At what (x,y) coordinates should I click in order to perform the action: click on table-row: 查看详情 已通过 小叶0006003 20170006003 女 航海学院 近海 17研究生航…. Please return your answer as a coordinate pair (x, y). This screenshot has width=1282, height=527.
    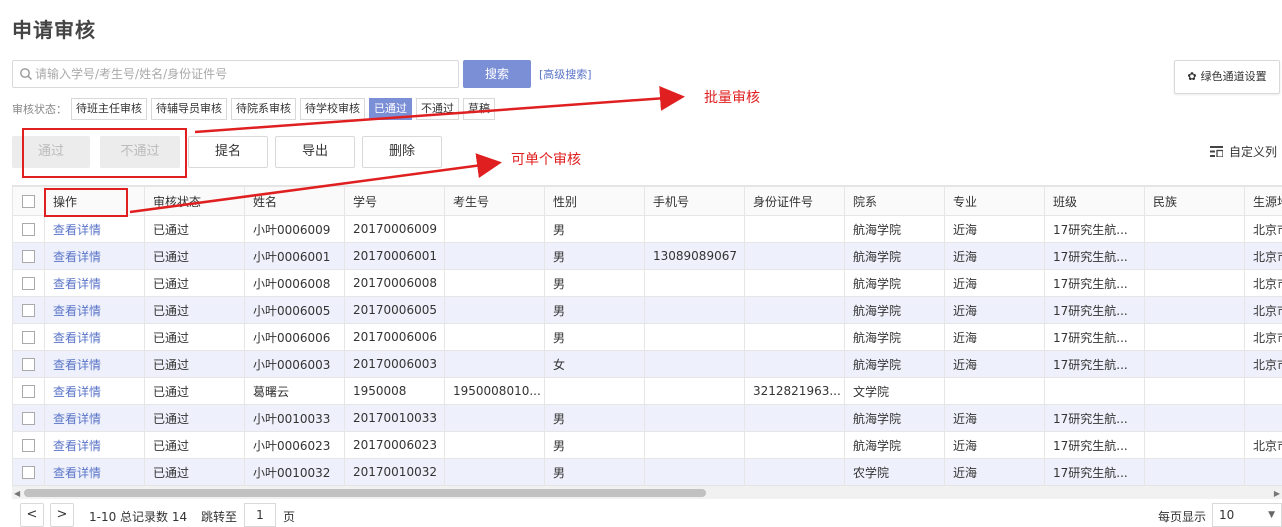
    Looking at the image, I should click on (647, 364).